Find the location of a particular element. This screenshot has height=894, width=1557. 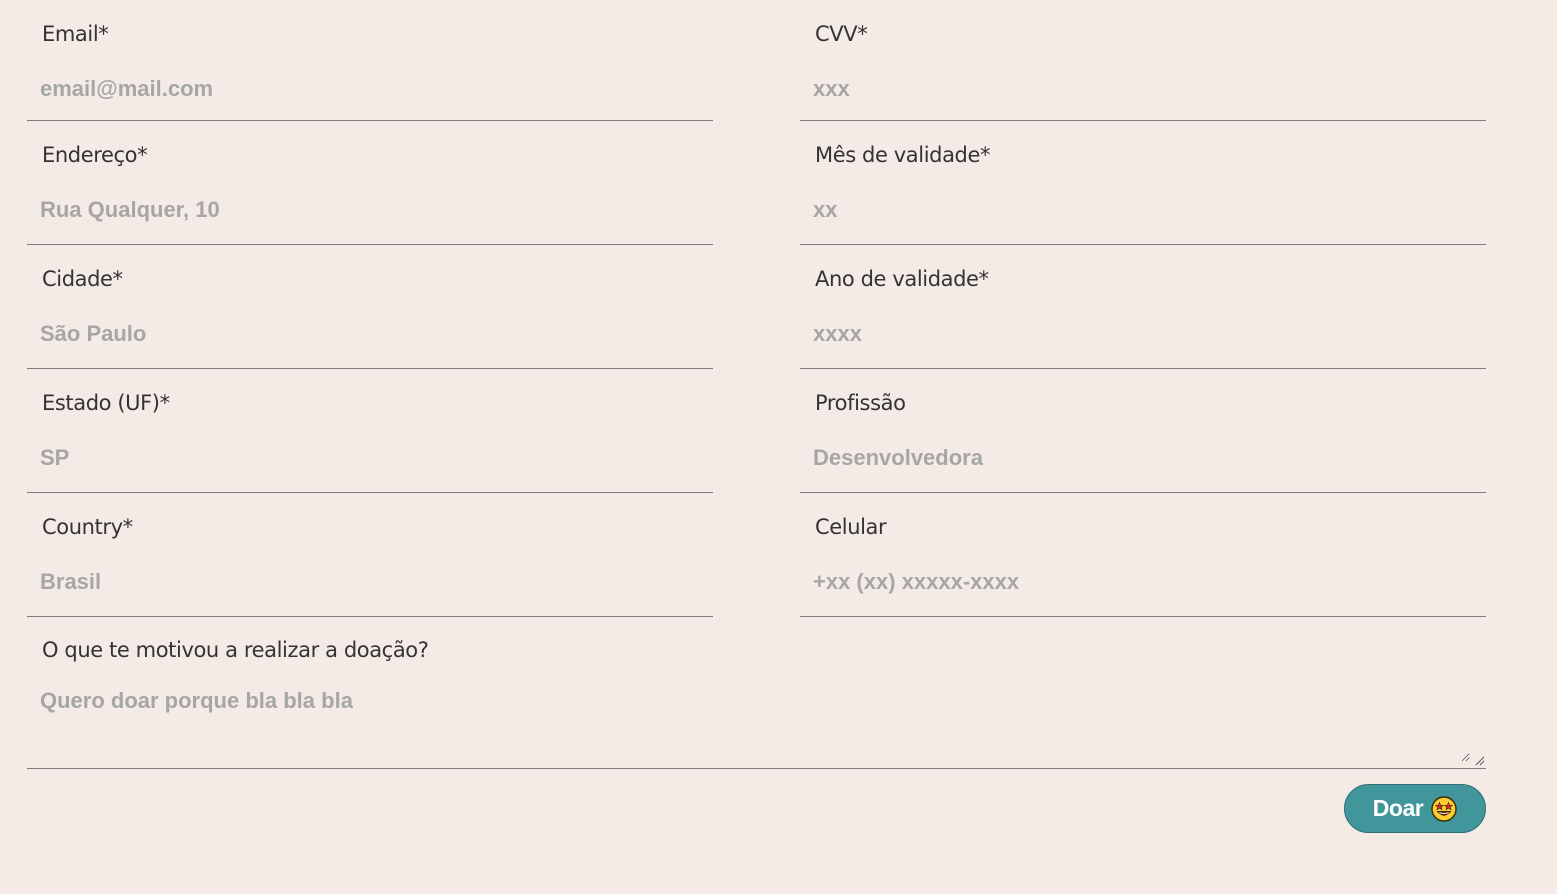

resize-handle-icon is located at coordinates (1480, 761).